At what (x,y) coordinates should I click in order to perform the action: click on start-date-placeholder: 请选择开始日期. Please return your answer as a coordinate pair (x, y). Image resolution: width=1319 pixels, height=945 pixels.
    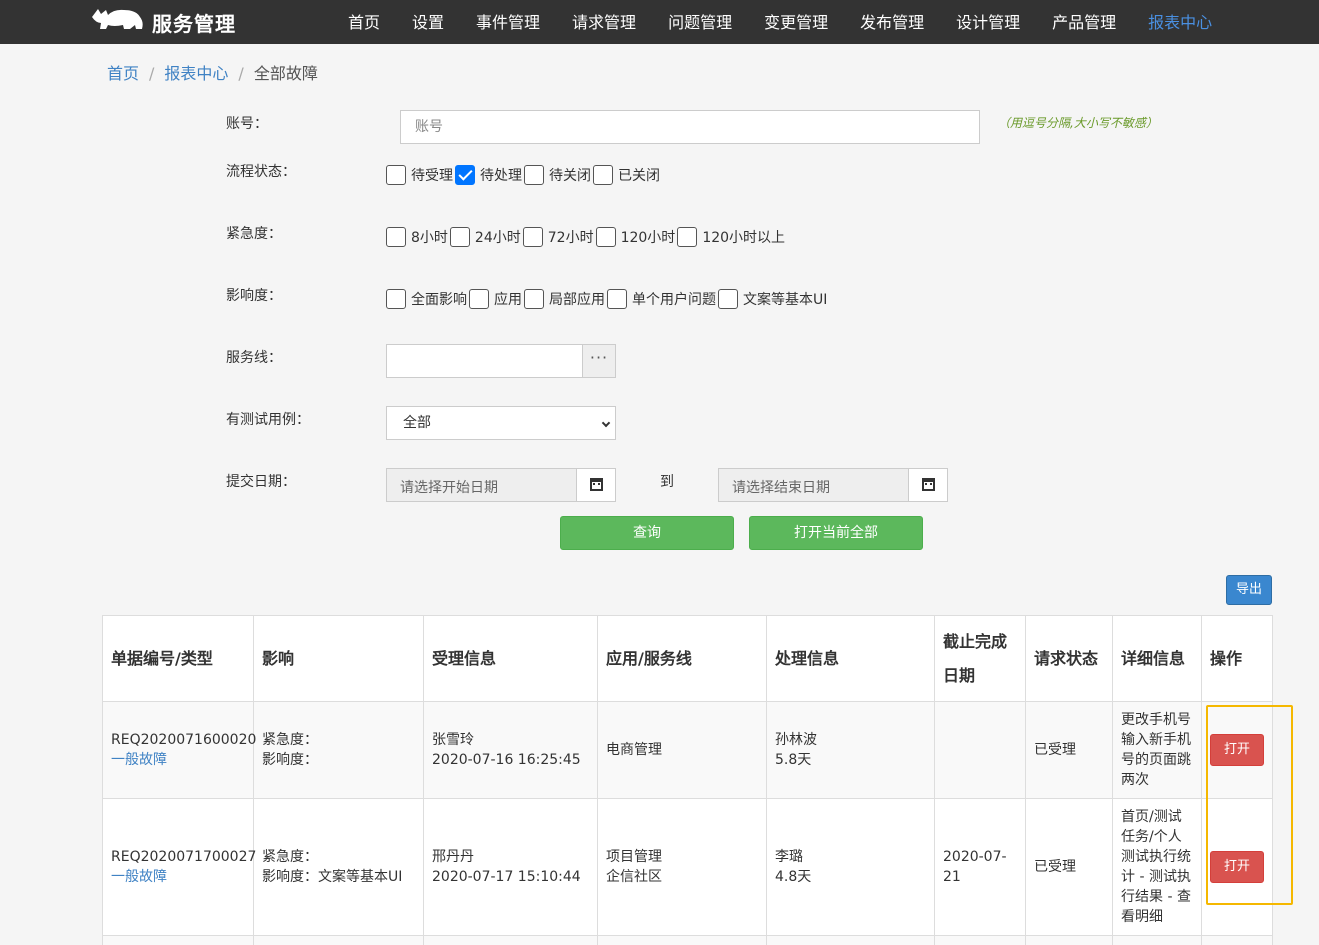
    Looking at the image, I should click on (449, 488).